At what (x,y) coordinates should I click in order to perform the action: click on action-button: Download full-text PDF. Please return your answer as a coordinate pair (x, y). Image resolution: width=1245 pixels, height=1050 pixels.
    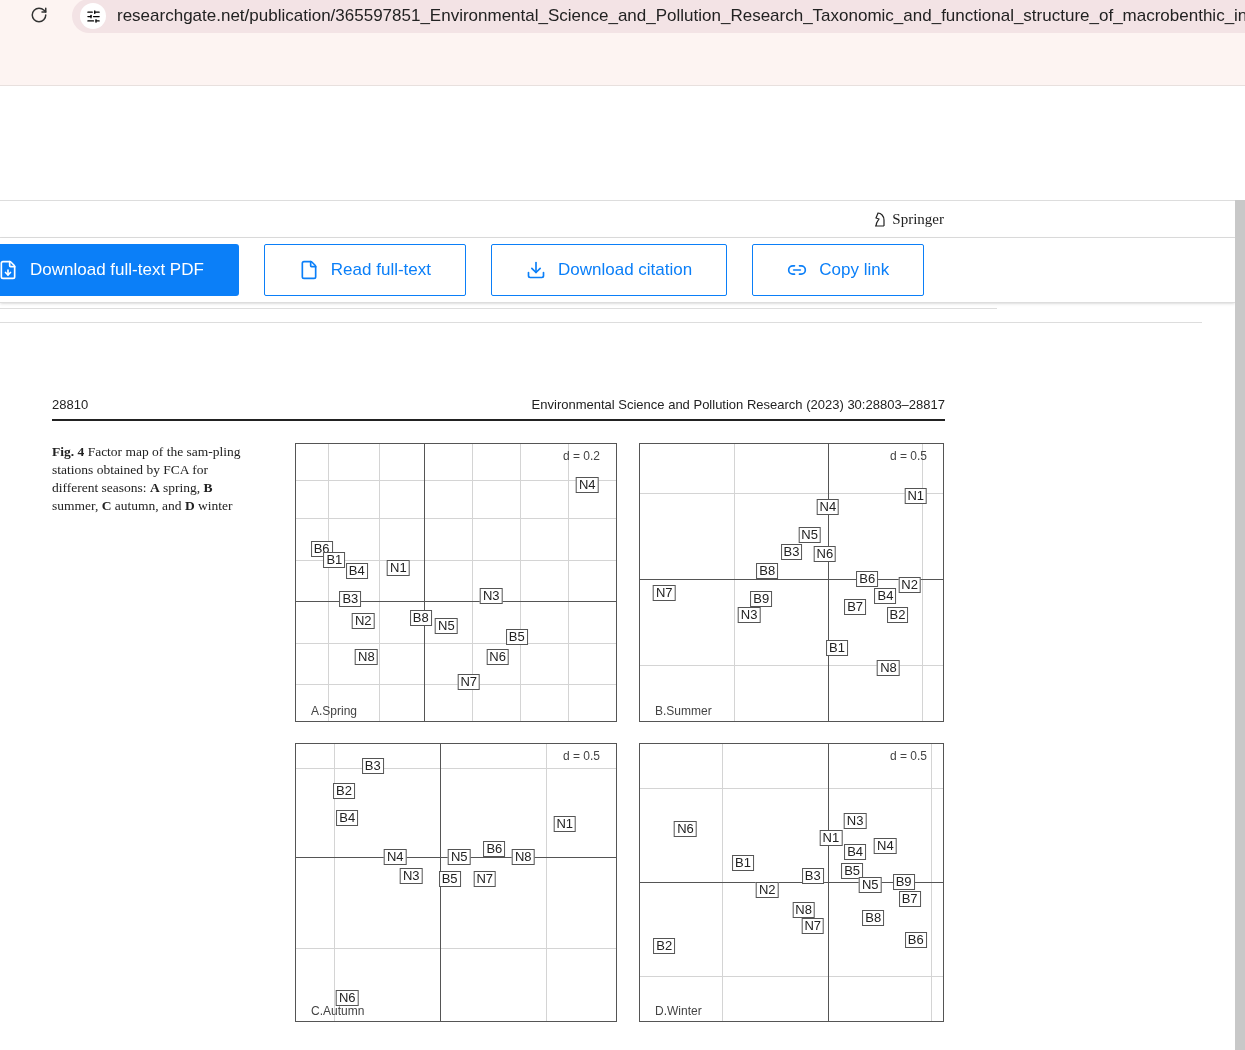
    Looking at the image, I should click on (119, 270).